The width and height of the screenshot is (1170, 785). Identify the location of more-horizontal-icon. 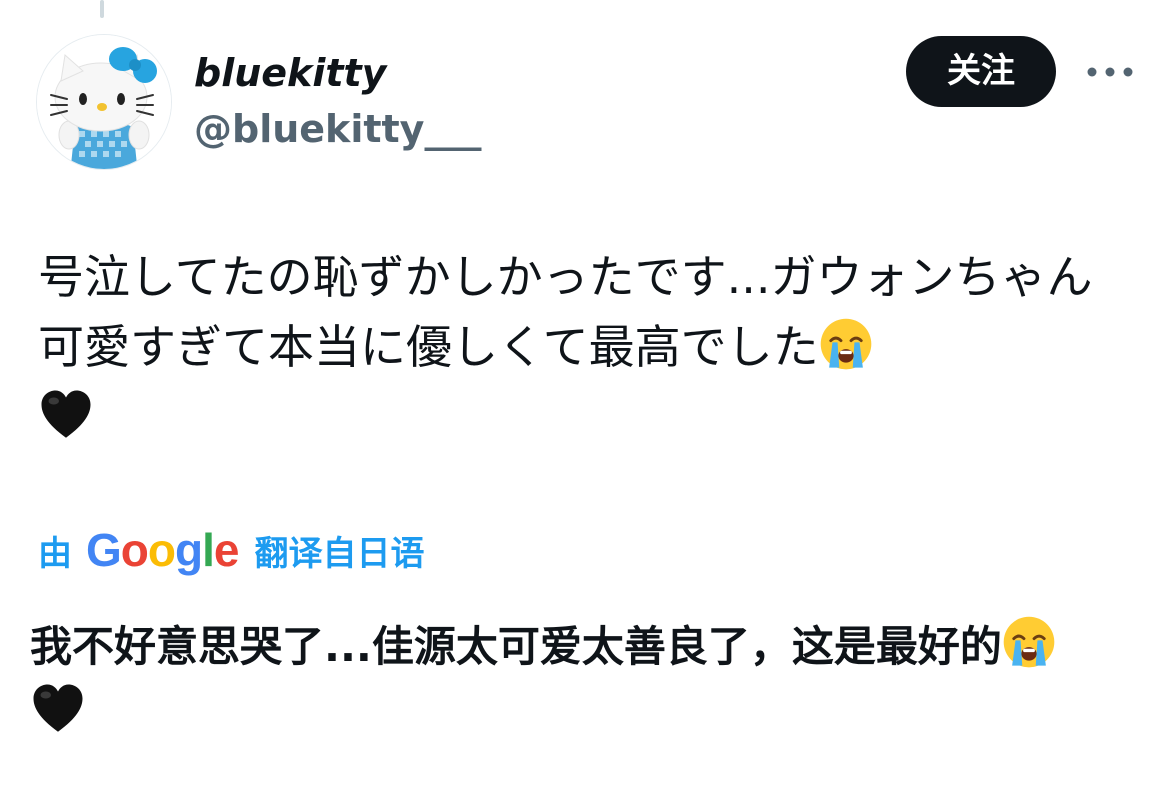
(1110, 72).